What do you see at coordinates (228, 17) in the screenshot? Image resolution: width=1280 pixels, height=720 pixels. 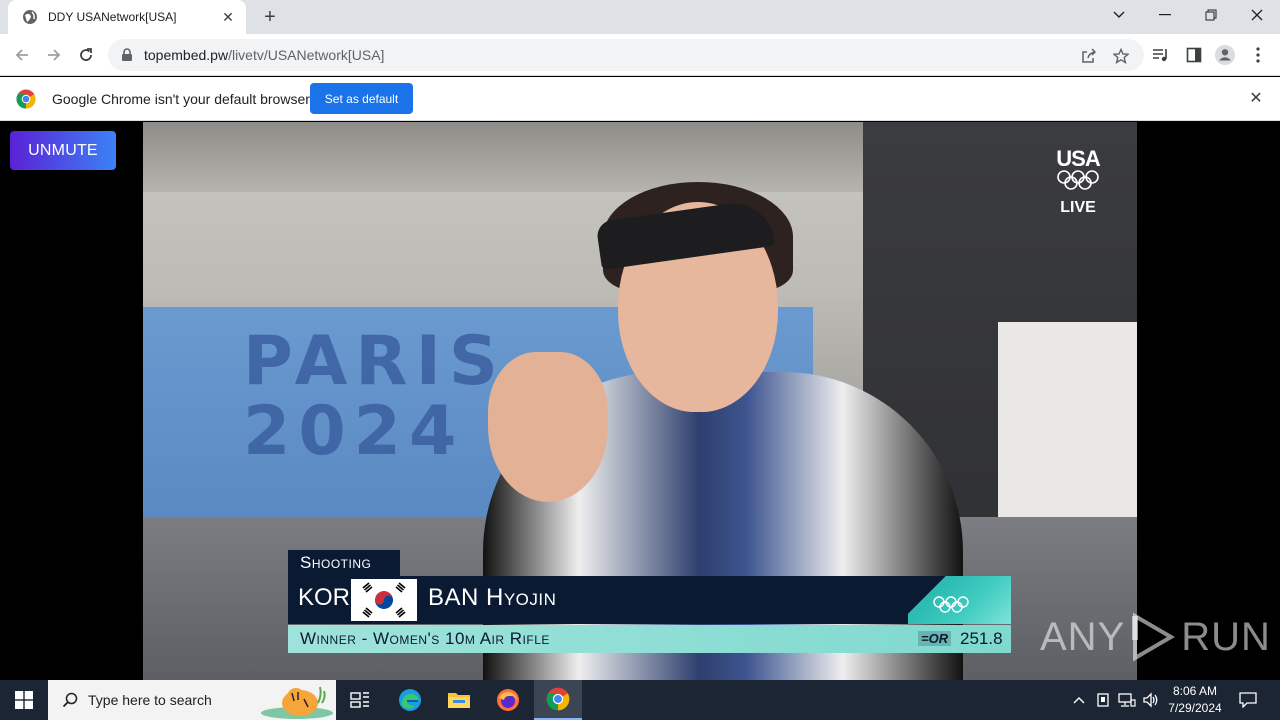 I see `close-tab-icon: ✕` at bounding box center [228, 17].